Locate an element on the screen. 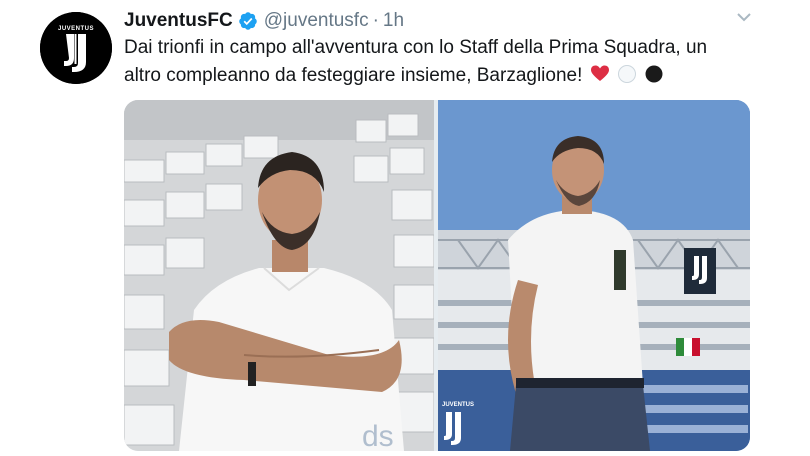  photo-left-overlay-text: ds is located at coordinates (378, 435).